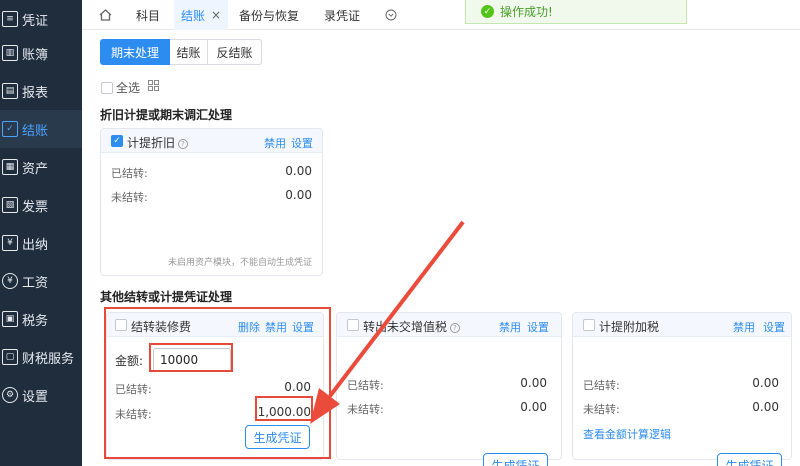 This screenshot has width=800, height=466. Describe the element at coordinates (627, 434) in the screenshot. I see `view-calculation-link: 查看金额计算逻辑` at that location.